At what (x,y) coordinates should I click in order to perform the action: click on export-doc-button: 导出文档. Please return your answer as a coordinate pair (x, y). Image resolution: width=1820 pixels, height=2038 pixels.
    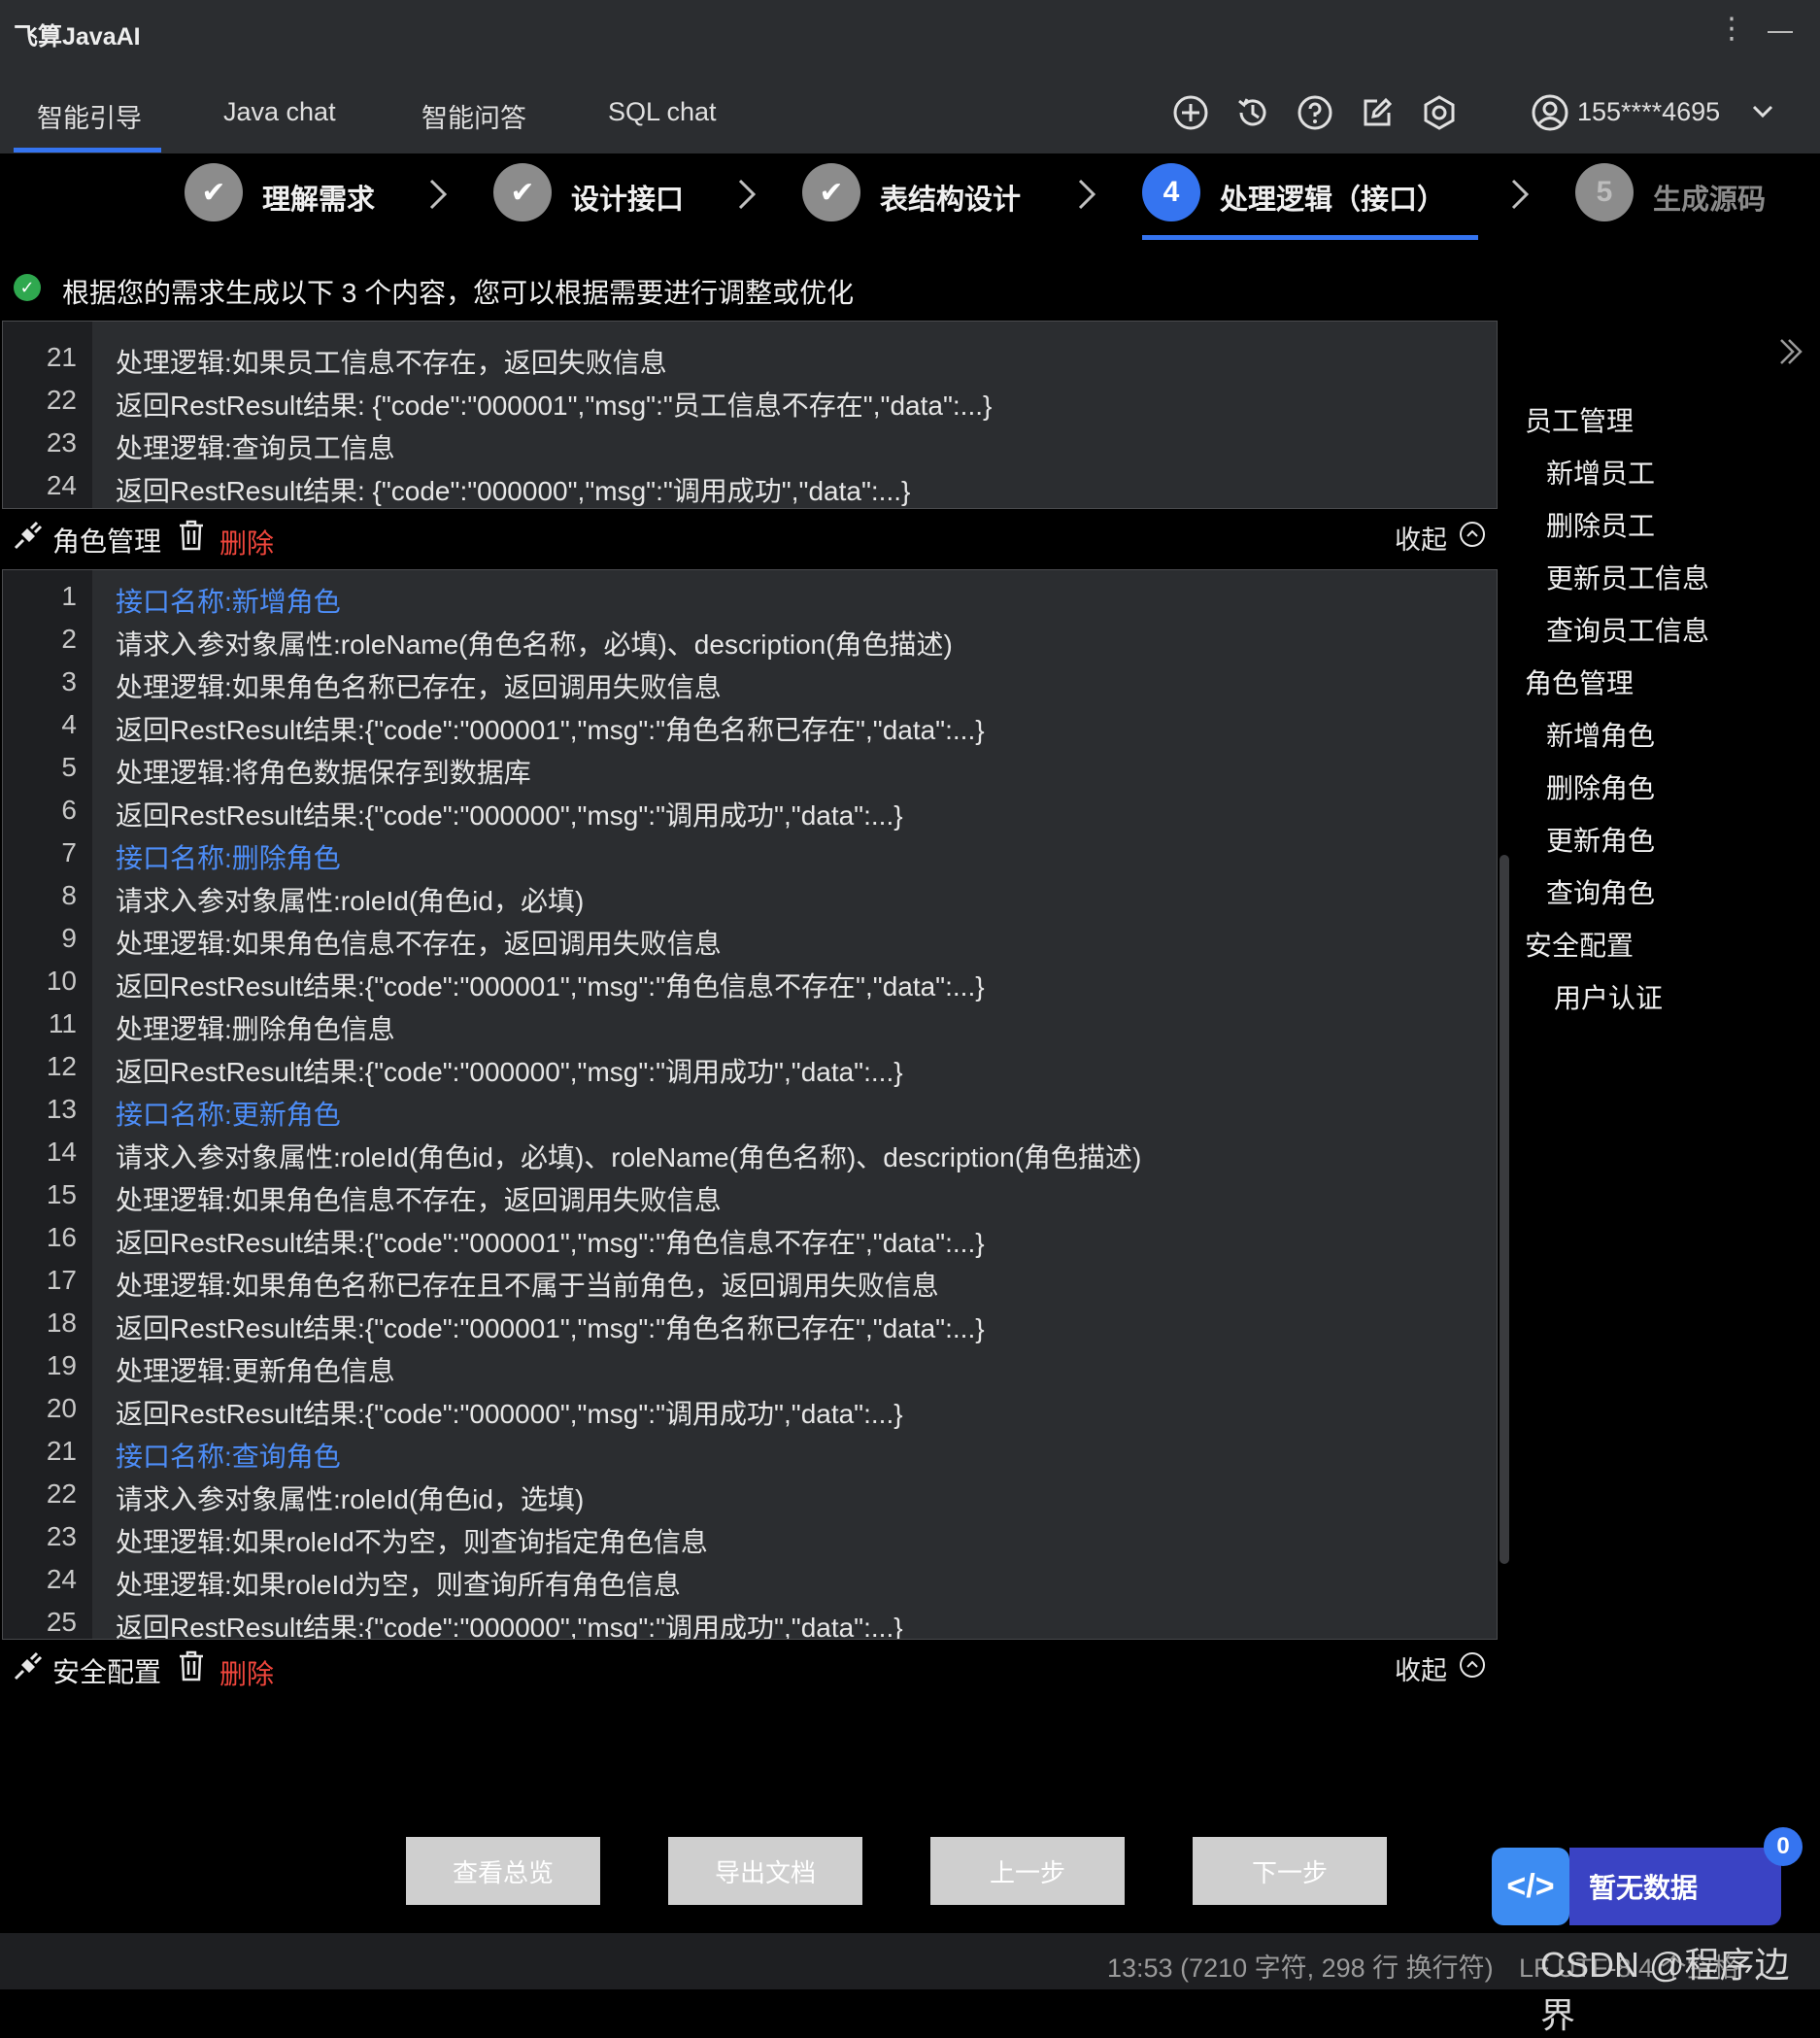
    Looking at the image, I should click on (765, 1871).